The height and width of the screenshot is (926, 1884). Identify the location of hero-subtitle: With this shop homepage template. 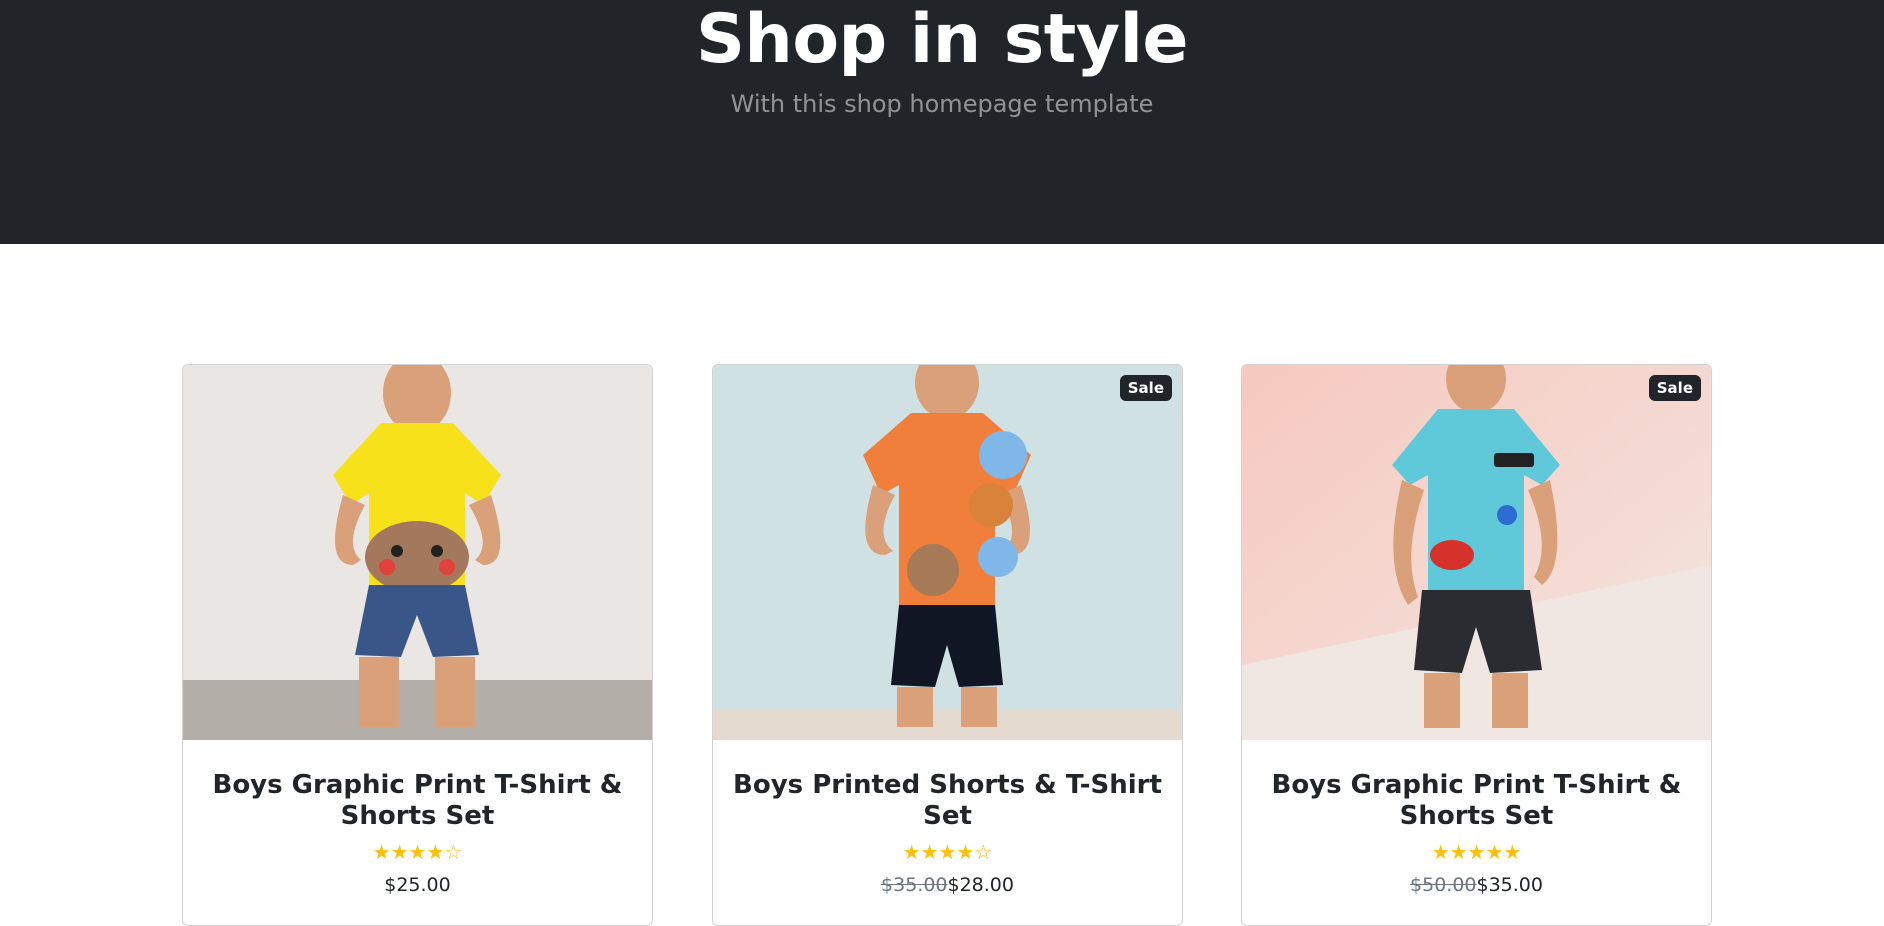
(942, 104).